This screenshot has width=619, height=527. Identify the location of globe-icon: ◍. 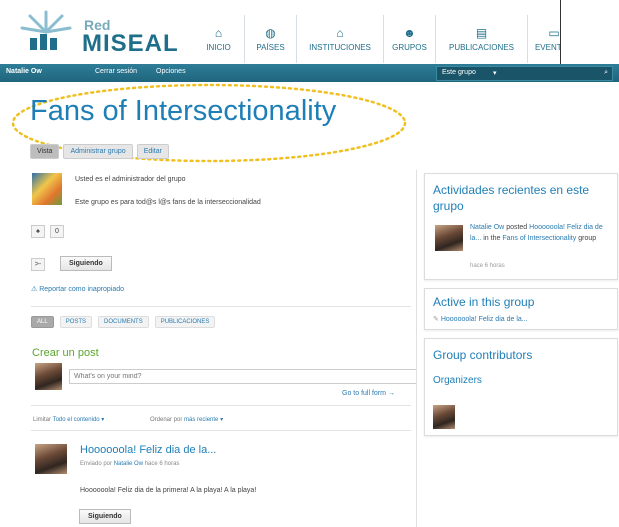
(270, 33).